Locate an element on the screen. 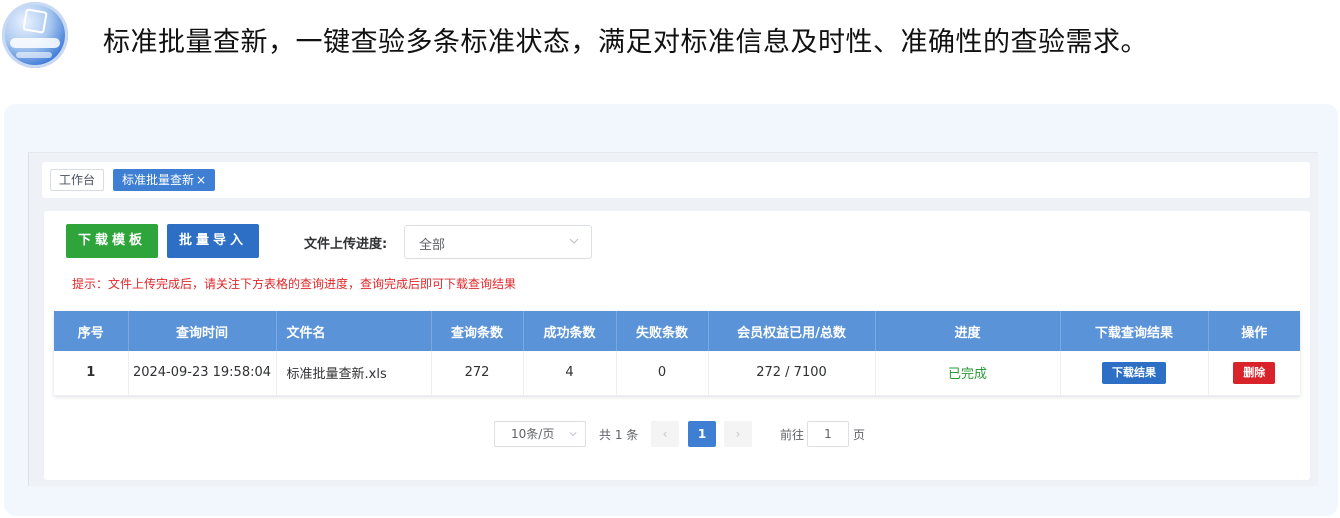  column-header: 失败条数 is located at coordinates (662, 331).